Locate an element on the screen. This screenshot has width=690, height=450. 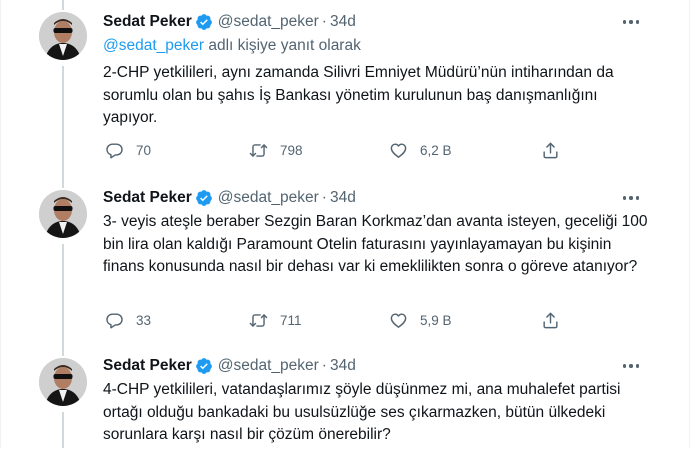
reply-count: 33 is located at coordinates (144, 320).